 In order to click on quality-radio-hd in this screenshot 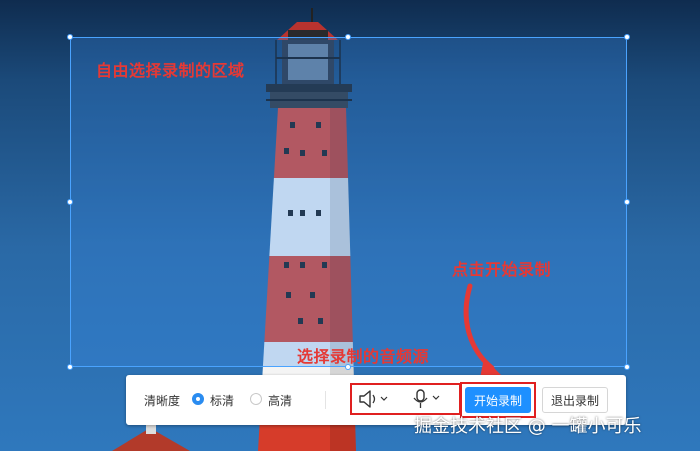, I will do `click(256, 399)`.